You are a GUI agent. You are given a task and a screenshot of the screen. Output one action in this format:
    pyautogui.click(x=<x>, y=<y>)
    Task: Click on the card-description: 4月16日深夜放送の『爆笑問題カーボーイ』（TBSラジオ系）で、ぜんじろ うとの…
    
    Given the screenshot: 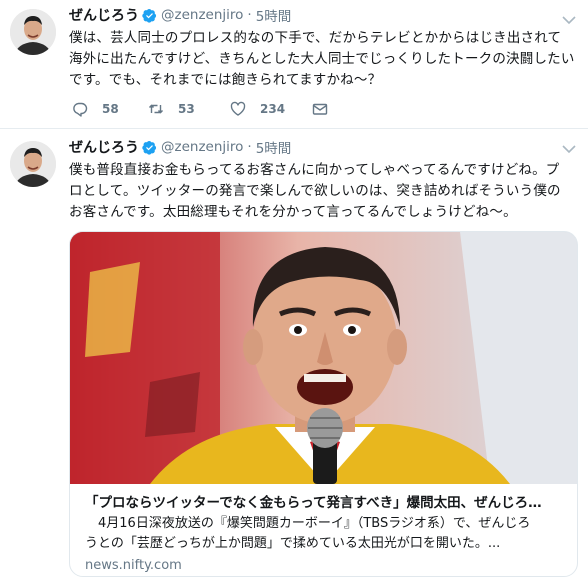 What is the action you would take?
    pyautogui.click(x=325, y=534)
    